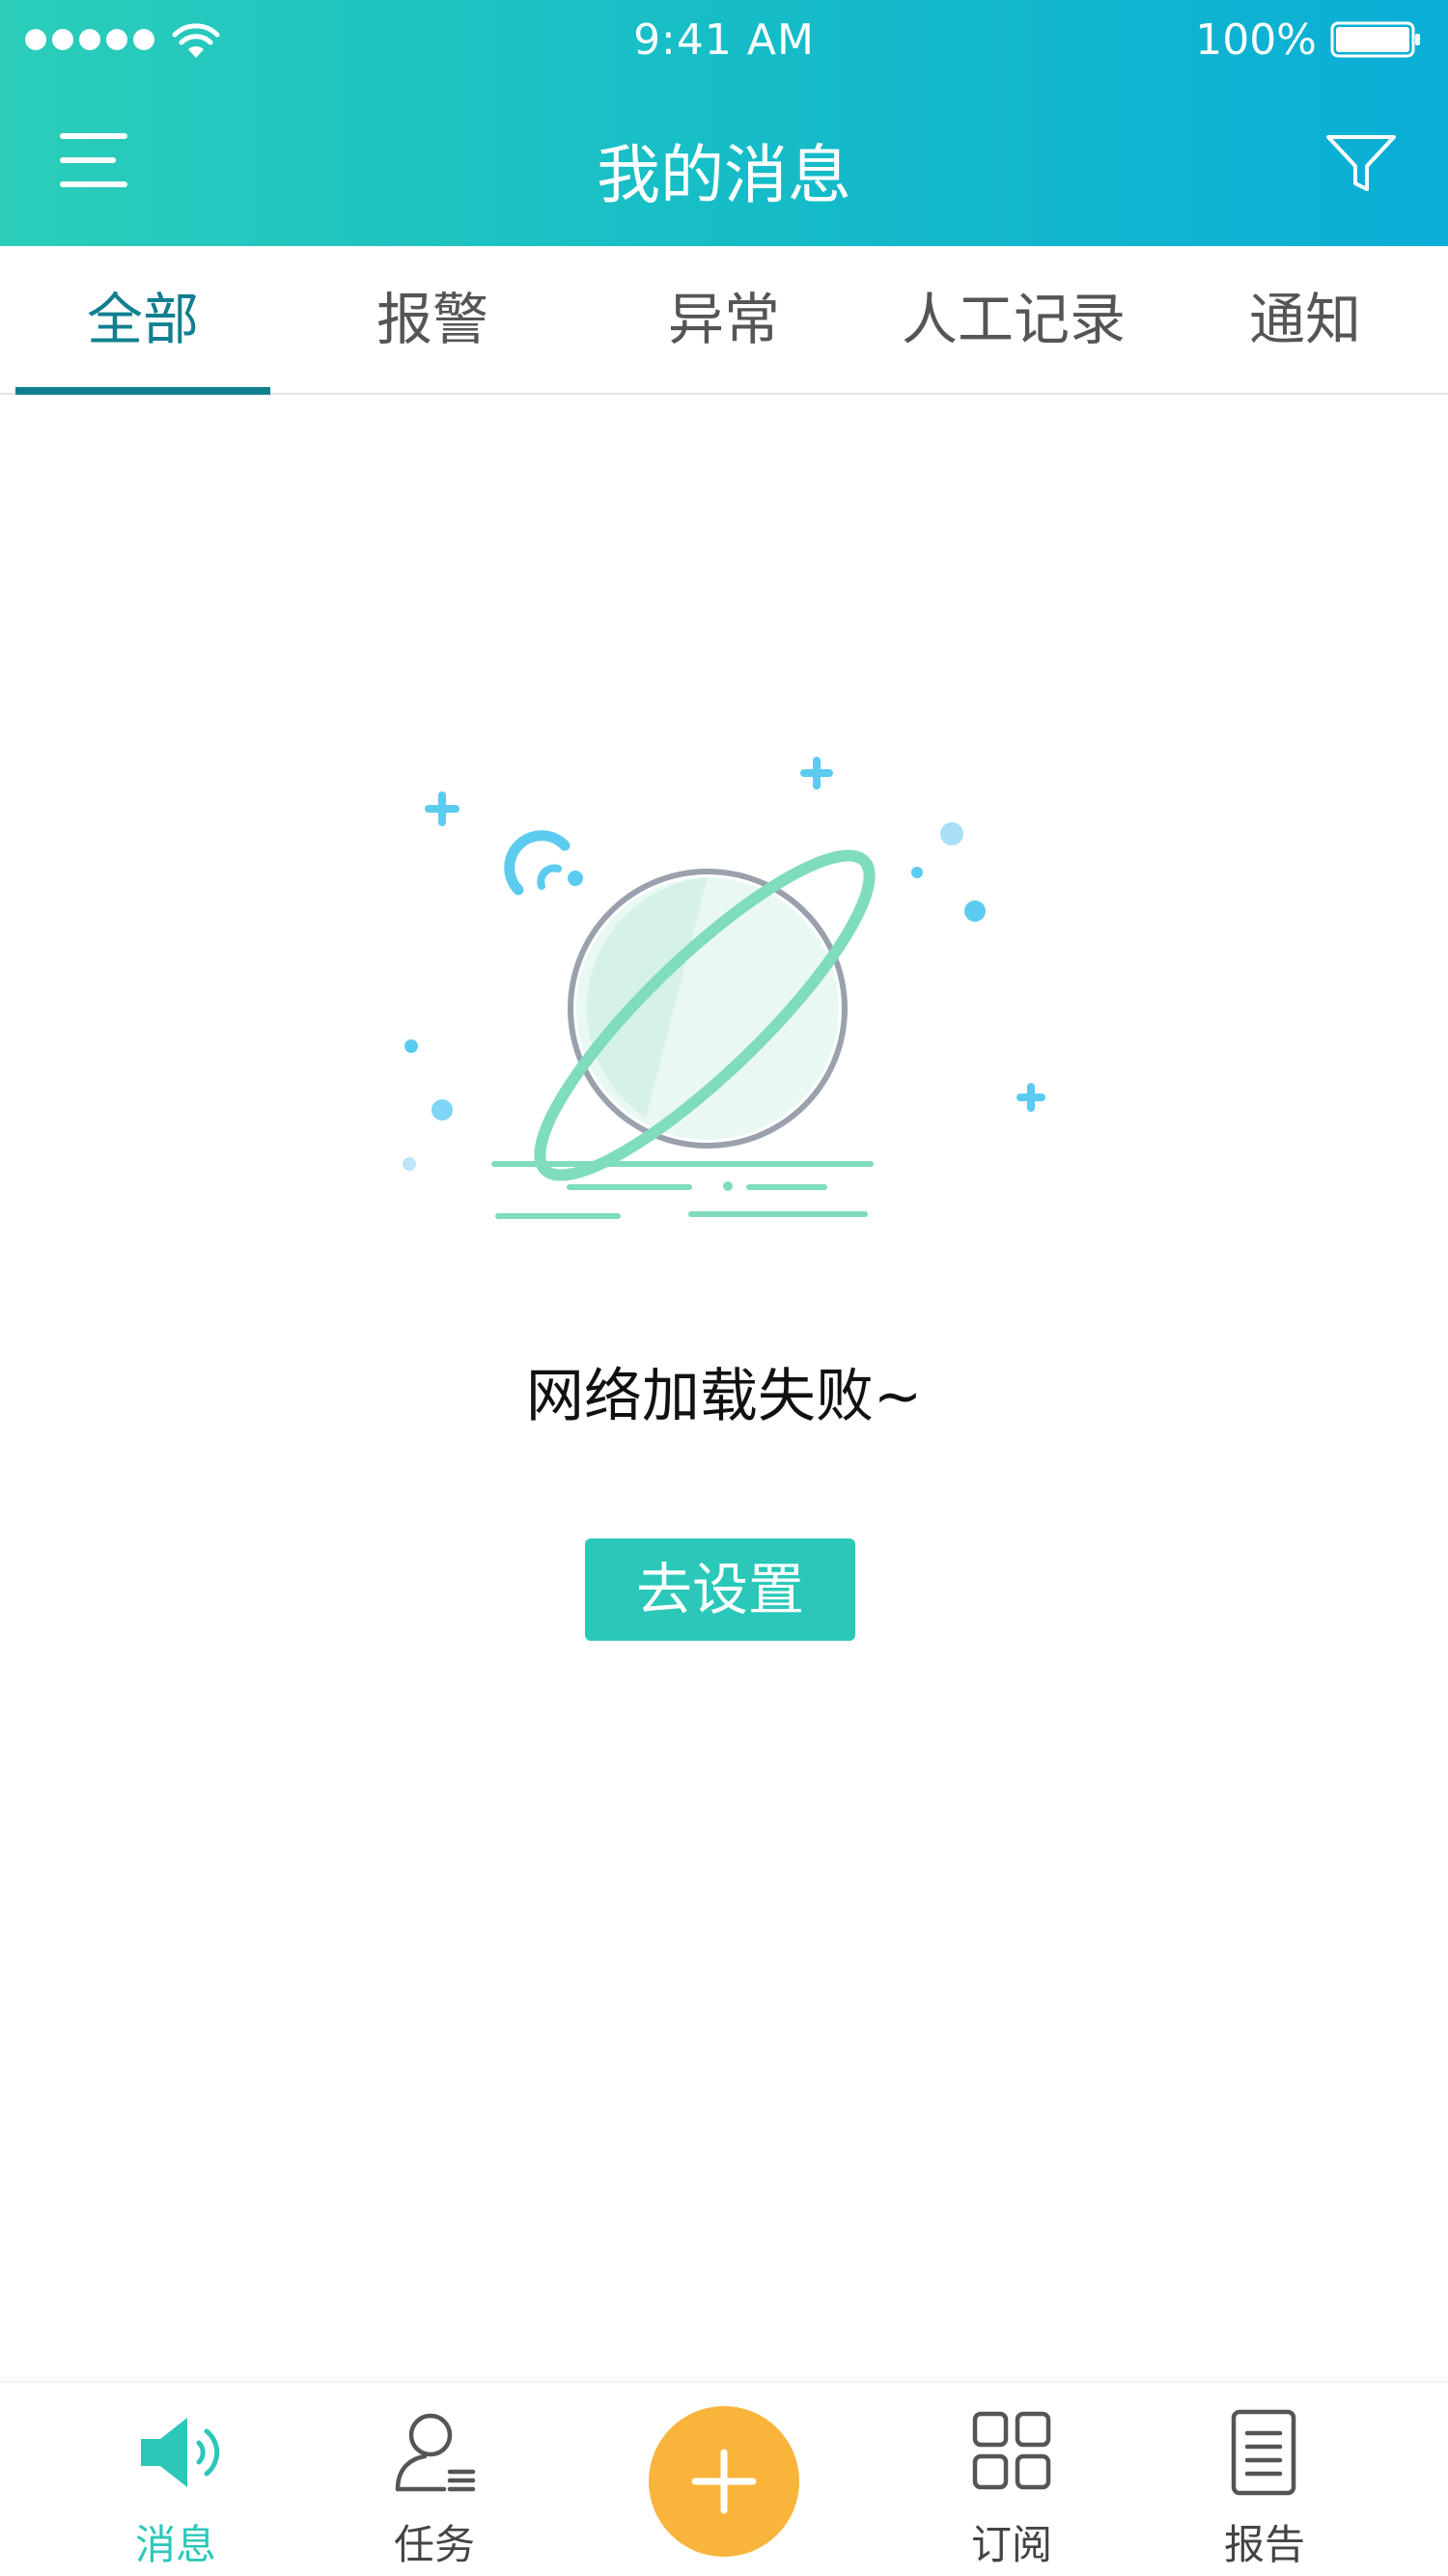 The width and height of the screenshot is (1448, 2576). Describe the element at coordinates (538, 863) in the screenshot. I see `signal-waves-icon` at that location.